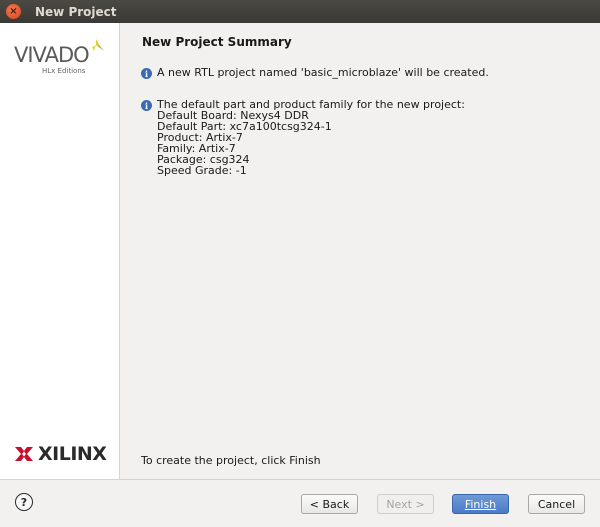 The height and width of the screenshot is (527, 600). What do you see at coordinates (300, 503) in the screenshot?
I see `button-bar: ? < Back Next > Finish Cancel` at bounding box center [300, 503].